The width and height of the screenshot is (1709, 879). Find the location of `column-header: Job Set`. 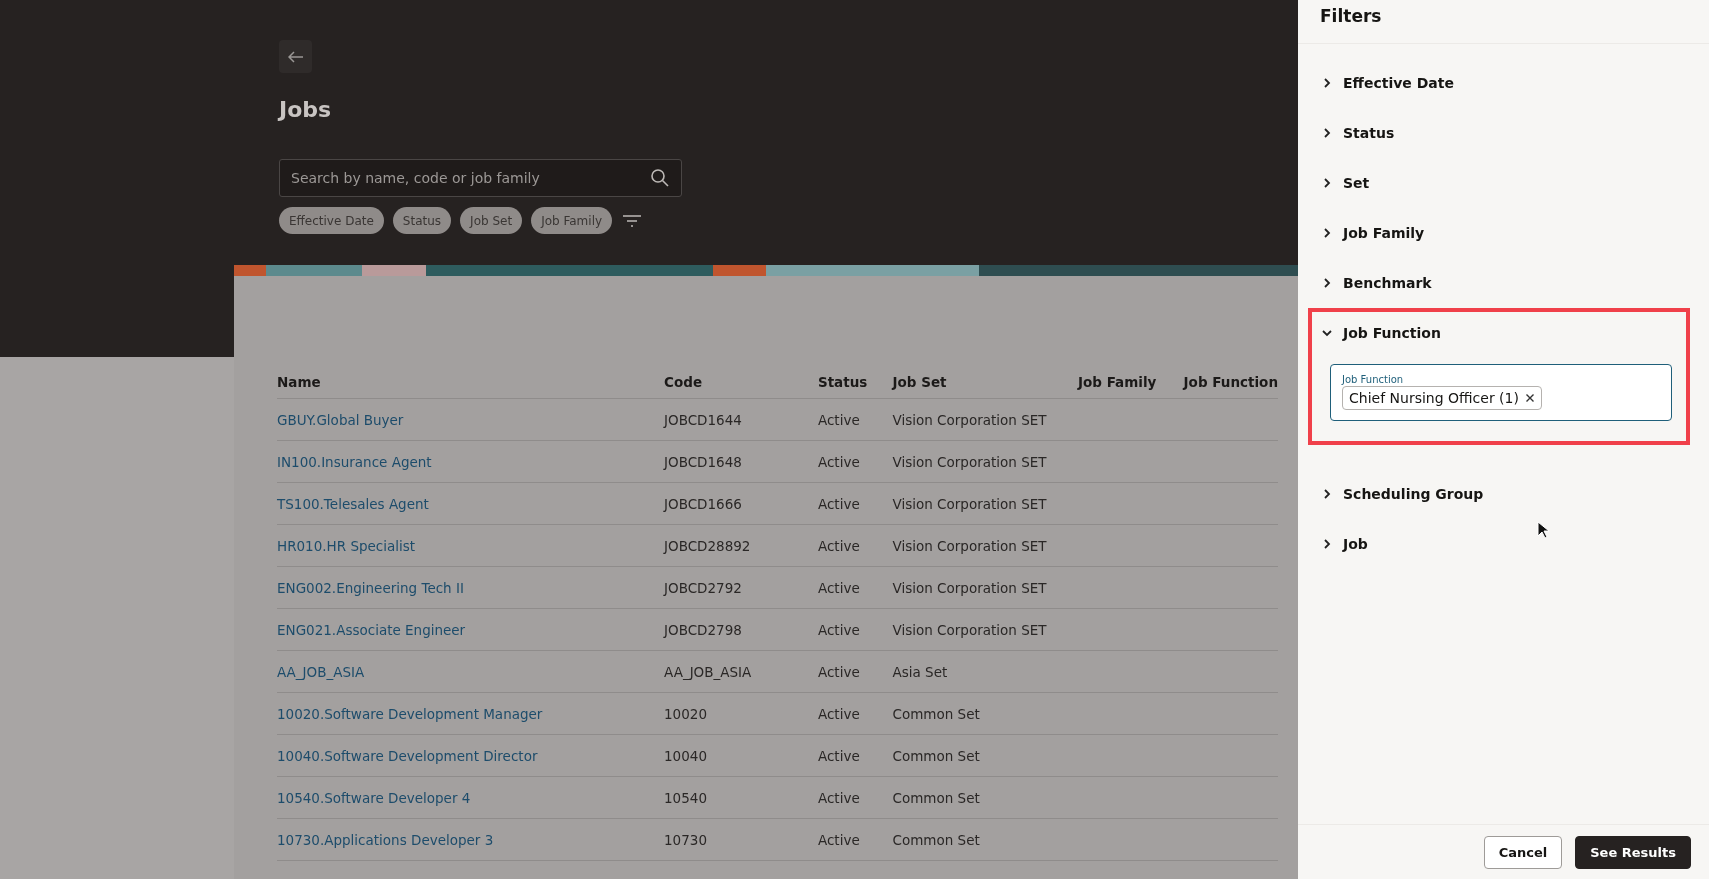

column-header: Job Set is located at coordinates (919, 382).